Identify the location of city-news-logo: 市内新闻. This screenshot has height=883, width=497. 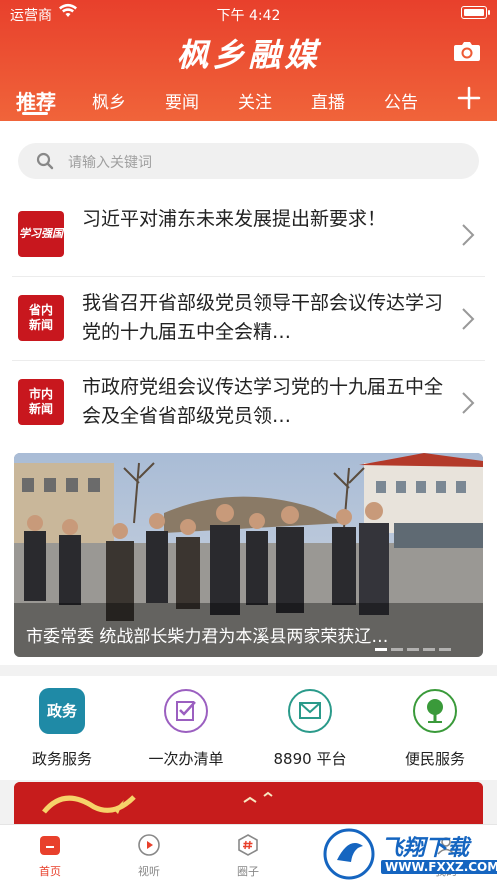
(41, 402).